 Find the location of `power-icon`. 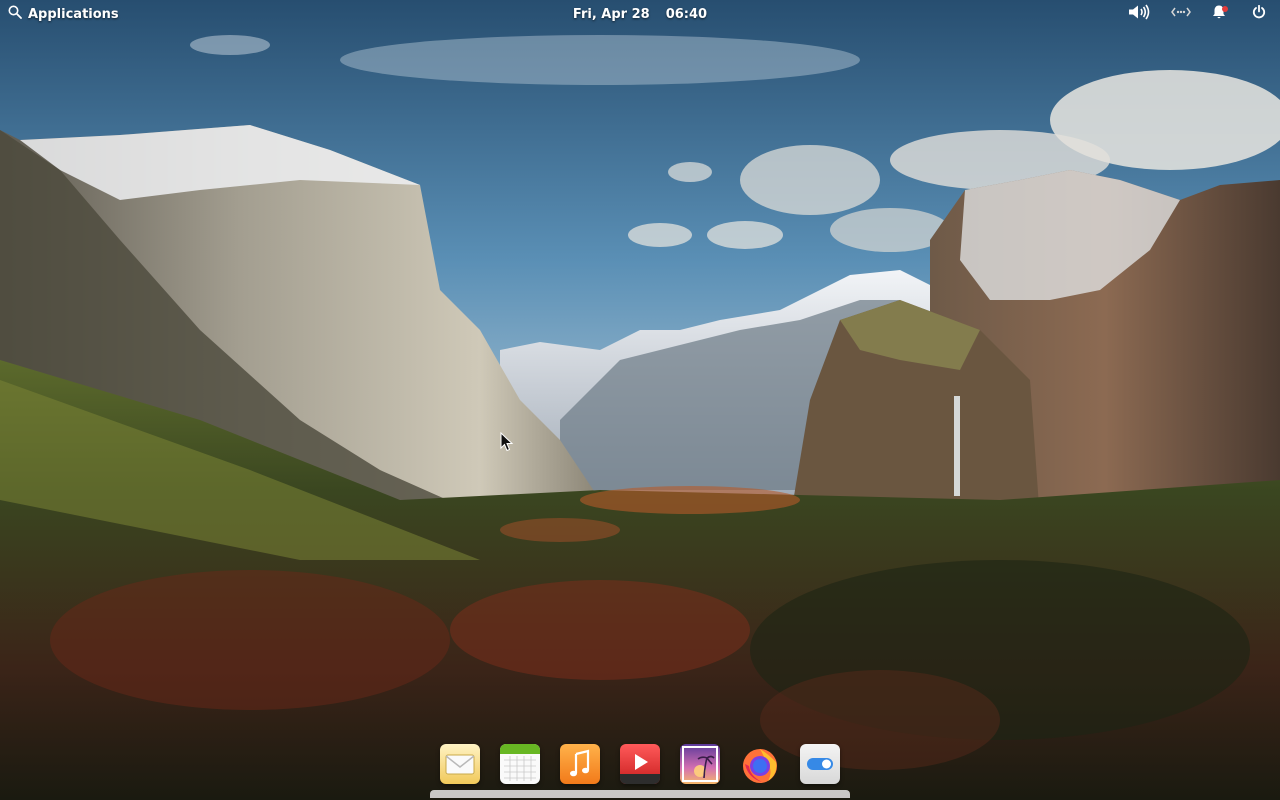

power-icon is located at coordinates (1259, 13).